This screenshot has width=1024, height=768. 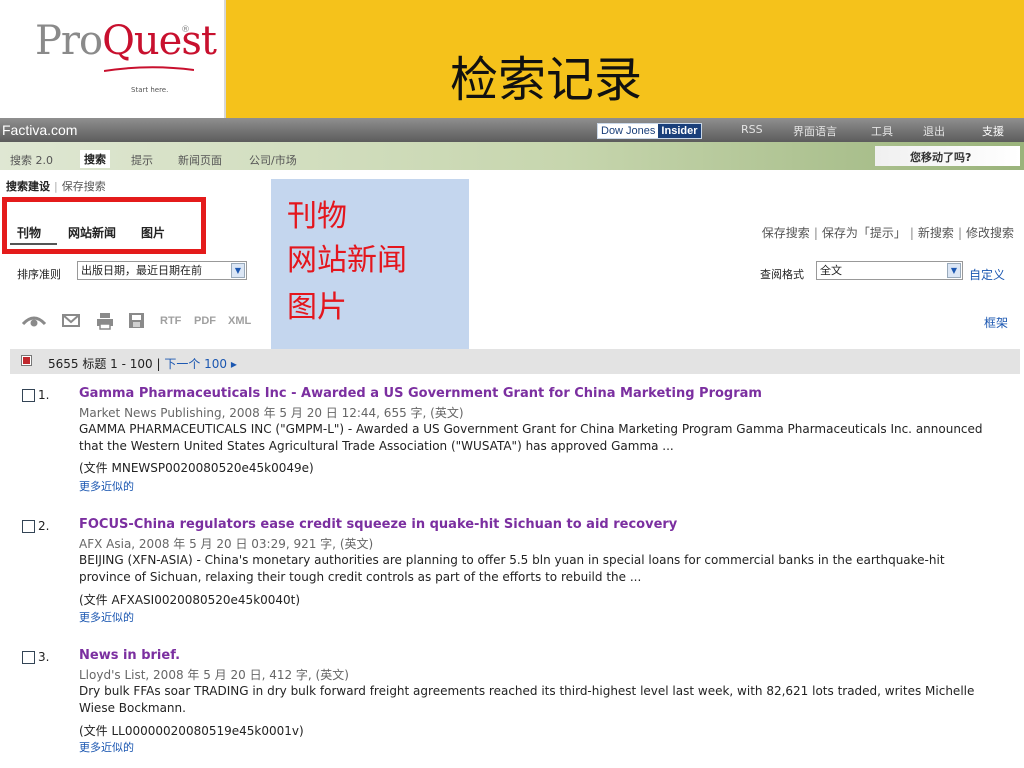 What do you see at coordinates (190, 600) in the screenshot?
I see `result-document-id: (文件 AFXASI0020080520e45k0040t)` at bounding box center [190, 600].